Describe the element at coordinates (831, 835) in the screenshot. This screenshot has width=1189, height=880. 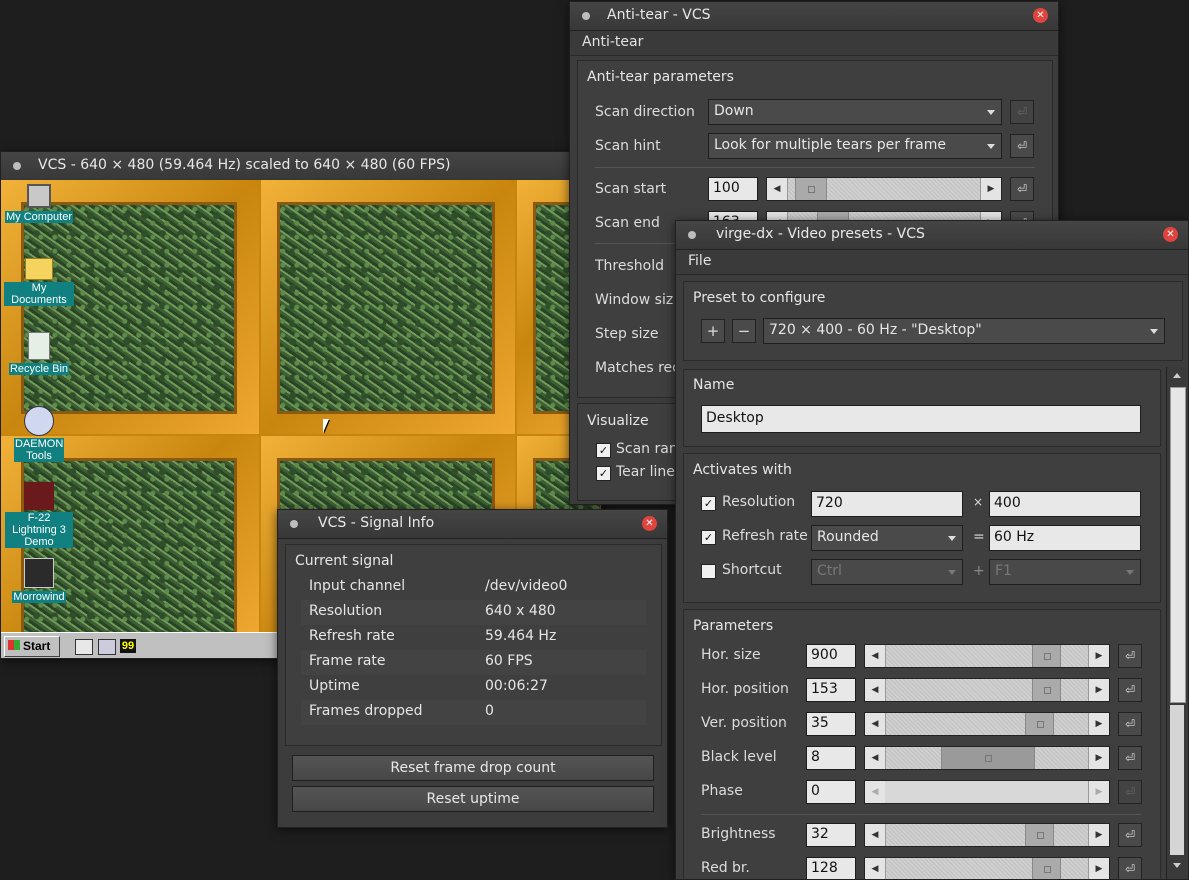
I see `param-value-field: 32` at that location.